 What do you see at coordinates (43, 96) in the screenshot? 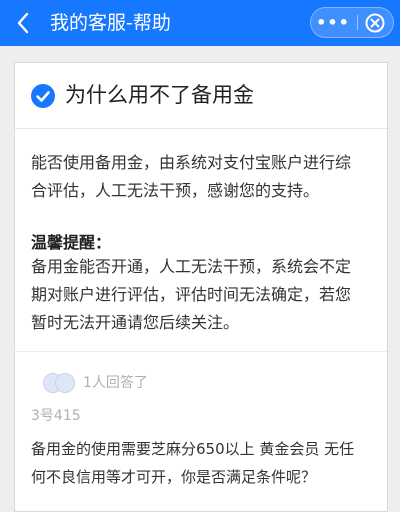
I see `check-circle-icon` at bounding box center [43, 96].